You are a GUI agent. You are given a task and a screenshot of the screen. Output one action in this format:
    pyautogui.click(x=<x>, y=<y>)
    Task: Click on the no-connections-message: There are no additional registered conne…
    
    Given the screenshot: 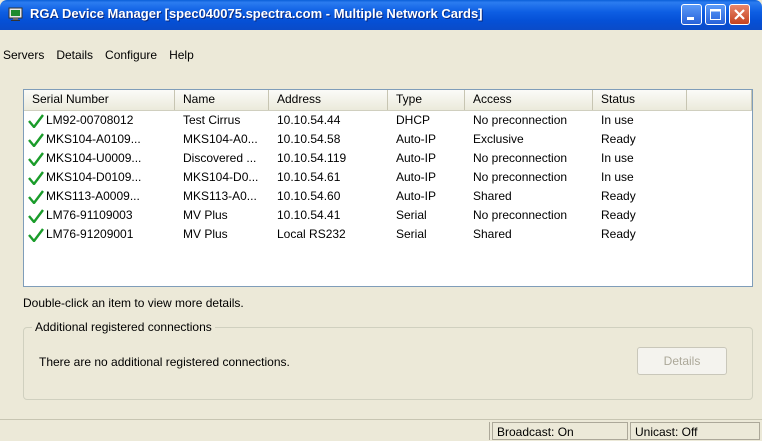 What is the action you would take?
    pyautogui.click(x=164, y=362)
    